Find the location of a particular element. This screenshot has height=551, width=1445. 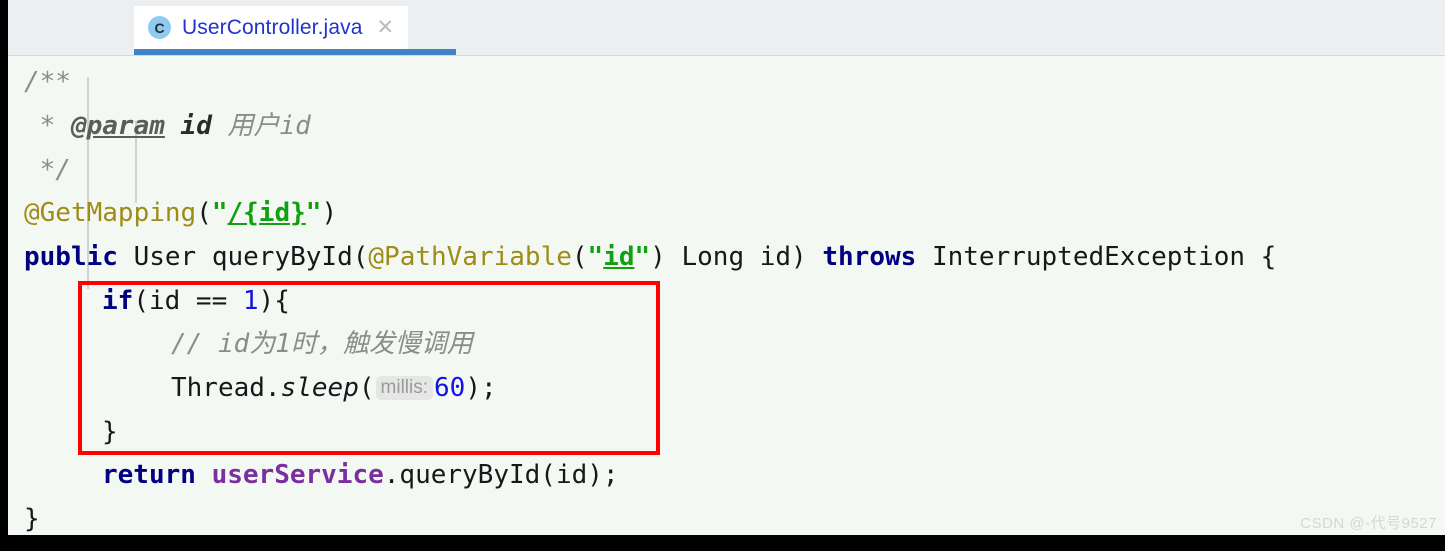

paren-open-5b: ( is located at coordinates (579, 257).